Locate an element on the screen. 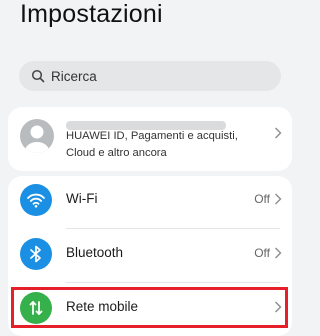 Image resolution: width=320 pixels, height=336 pixels. search-bar: Ricerca is located at coordinates (150, 76).